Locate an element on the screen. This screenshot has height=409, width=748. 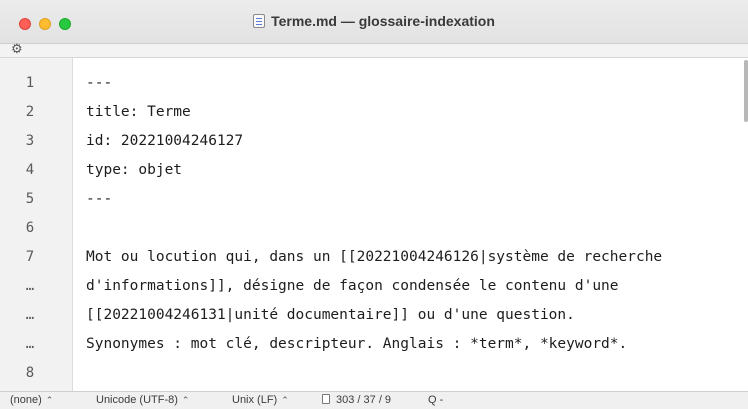
toolbar: ⚙ is located at coordinates (374, 49).